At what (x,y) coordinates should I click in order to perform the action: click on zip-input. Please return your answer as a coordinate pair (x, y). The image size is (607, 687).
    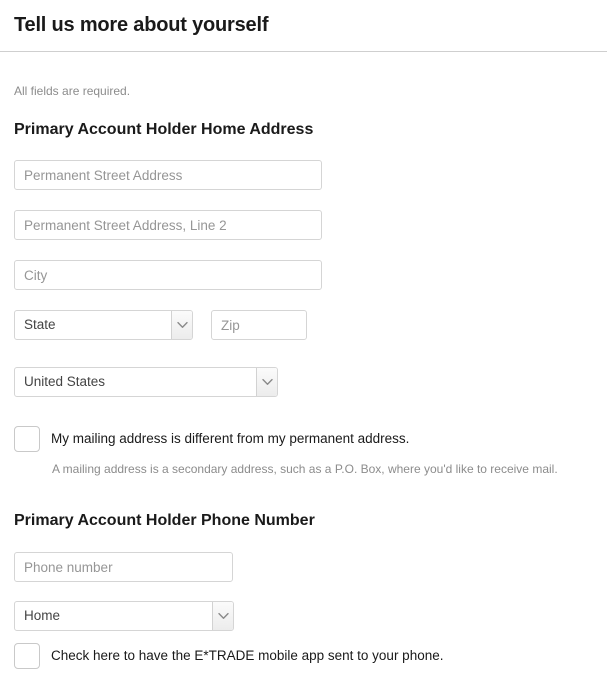
    Looking at the image, I should click on (259, 325).